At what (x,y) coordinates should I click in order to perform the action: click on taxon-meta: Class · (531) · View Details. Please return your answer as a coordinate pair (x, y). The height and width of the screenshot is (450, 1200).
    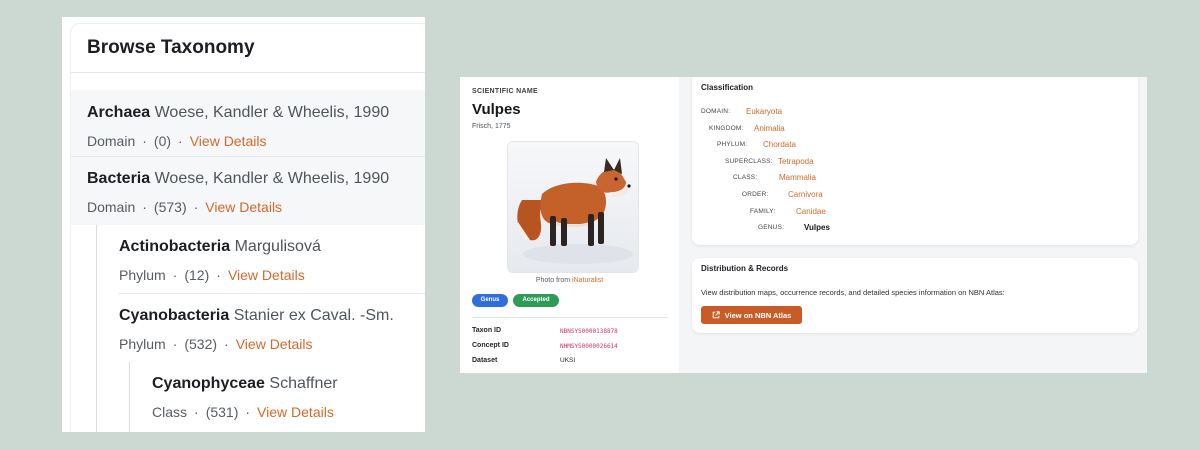
    Looking at the image, I should click on (243, 412).